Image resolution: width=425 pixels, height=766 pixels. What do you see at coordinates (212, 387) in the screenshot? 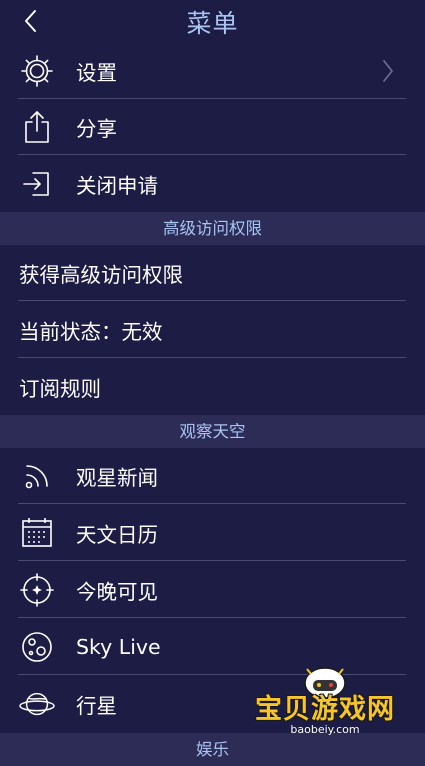
I see `menu-item-subscription-rules: 订阅规则` at bounding box center [212, 387].